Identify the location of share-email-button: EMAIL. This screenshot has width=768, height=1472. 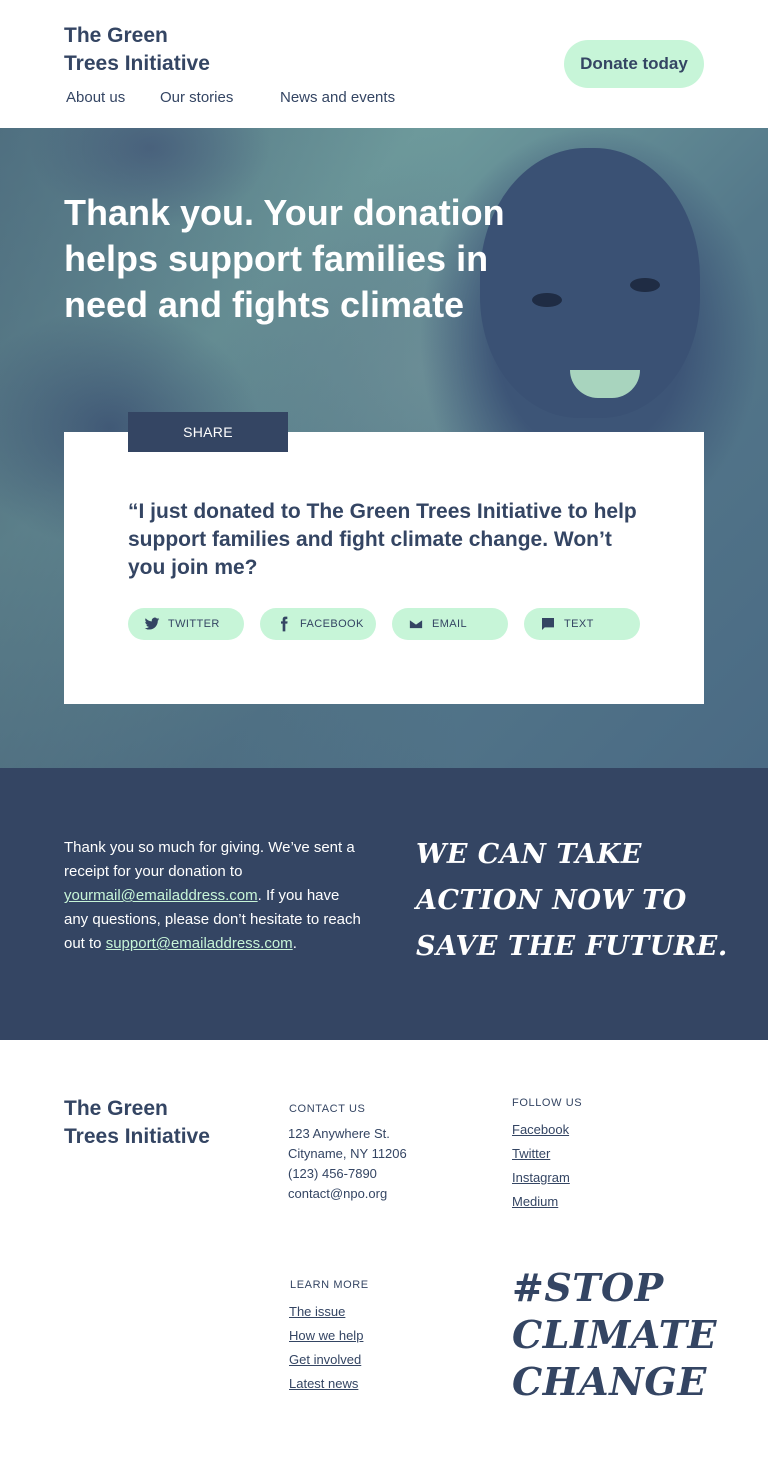
(450, 624).